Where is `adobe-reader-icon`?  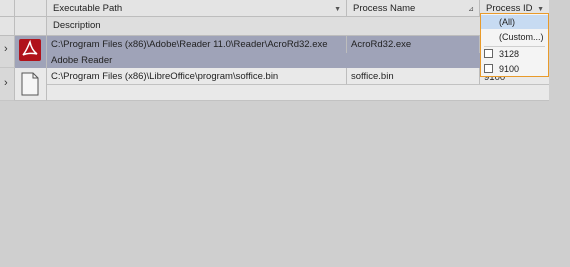 adobe-reader-icon is located at coordinates (30, 50).